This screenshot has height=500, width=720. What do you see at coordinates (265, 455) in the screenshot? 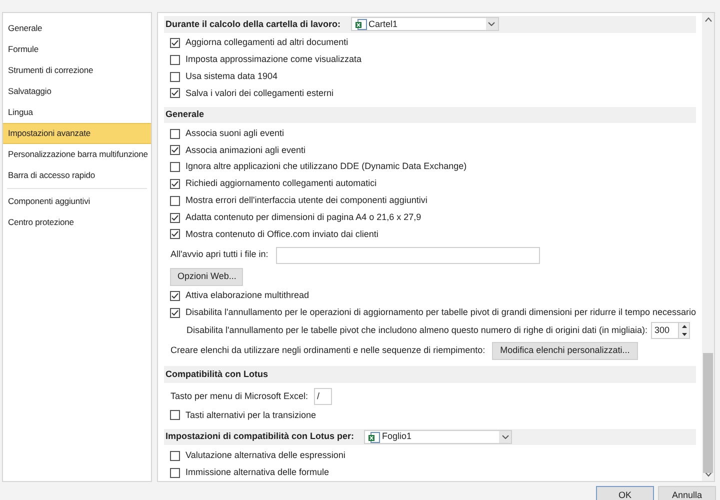
I see `checkbox-label: Valutazione alternativa delle espressioni` at bounding box center [265, 455].